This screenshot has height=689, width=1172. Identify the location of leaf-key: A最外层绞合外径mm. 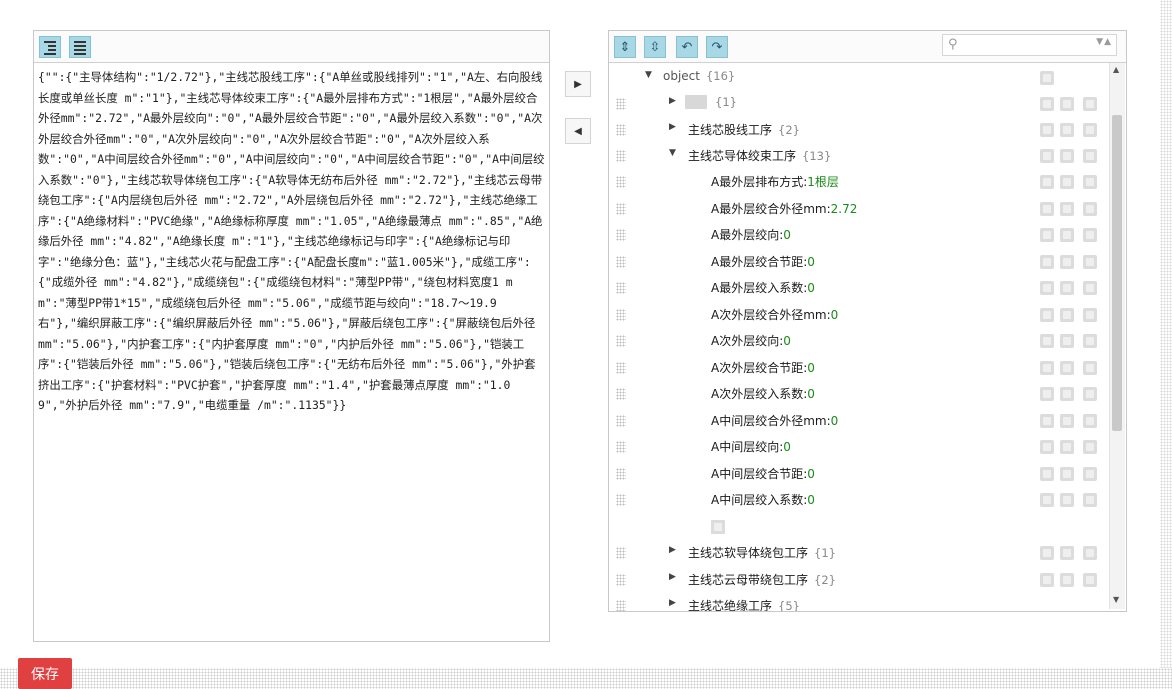
(769, 209).